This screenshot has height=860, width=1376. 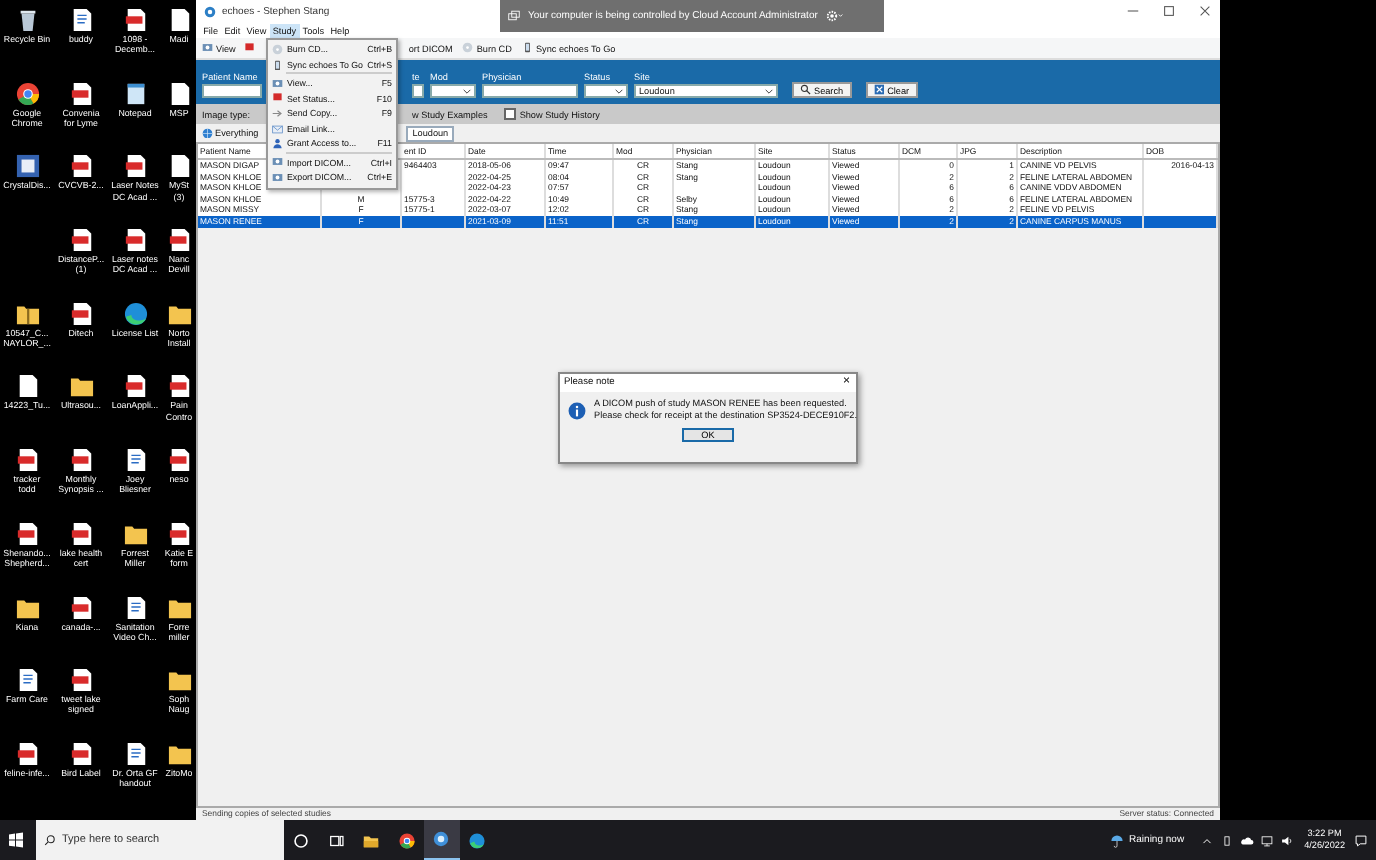 What do you see at coordinates (1266, 840) in the screenshot?
I see `network-icon` at bounding box center [1266, 840].